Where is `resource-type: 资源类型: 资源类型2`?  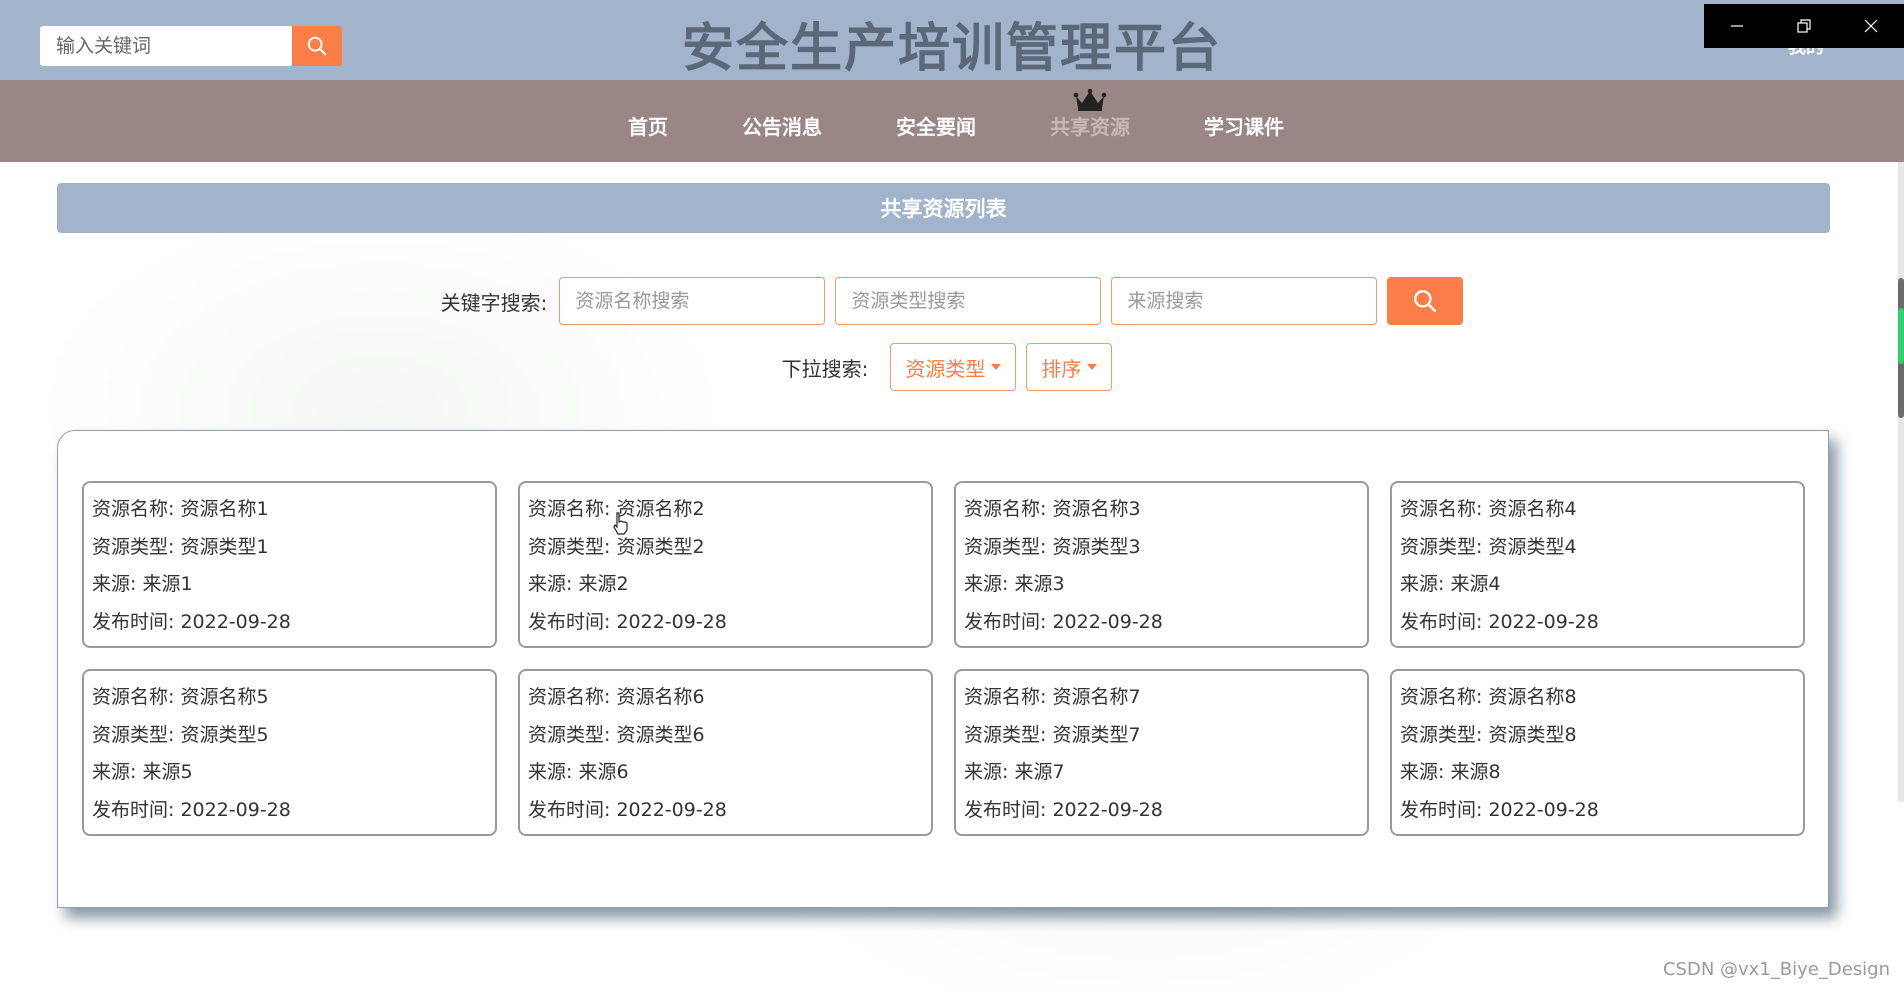
resource-type: 资源类型: 资源类型2 is located at coordinates (616, 546).